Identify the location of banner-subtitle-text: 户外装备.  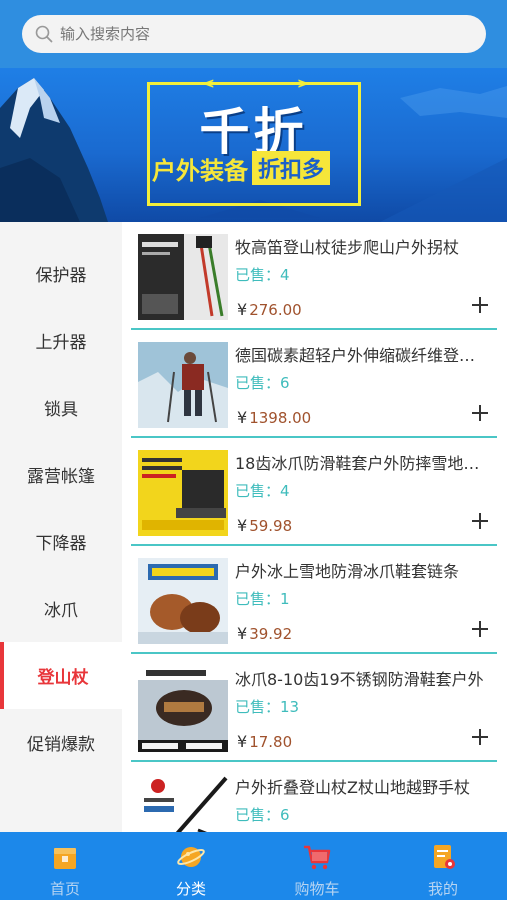
(200, 170).